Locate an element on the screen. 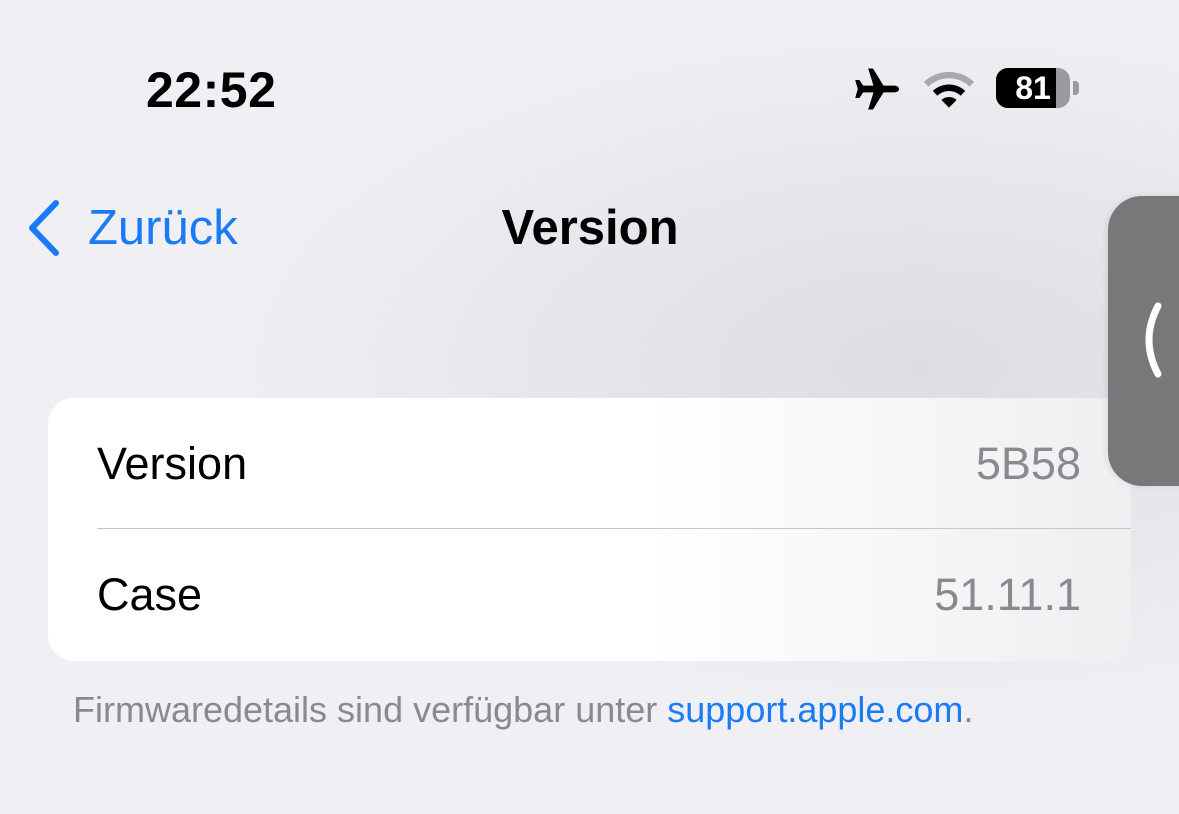  footer-text: Firmwaredetails sind verfügbar unter is located at coordinates (370, 709).